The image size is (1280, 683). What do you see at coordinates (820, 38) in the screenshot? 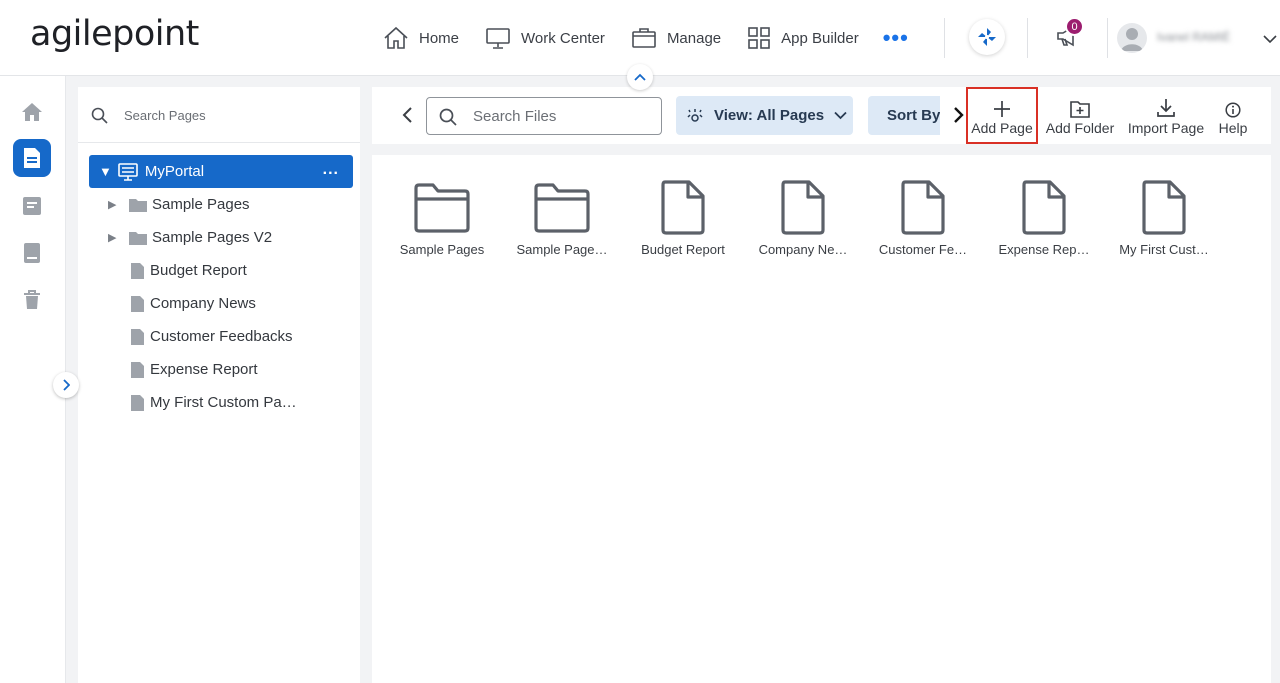
I see `nav-app-builder-label: App Builder` at bounding box center [820, 38].